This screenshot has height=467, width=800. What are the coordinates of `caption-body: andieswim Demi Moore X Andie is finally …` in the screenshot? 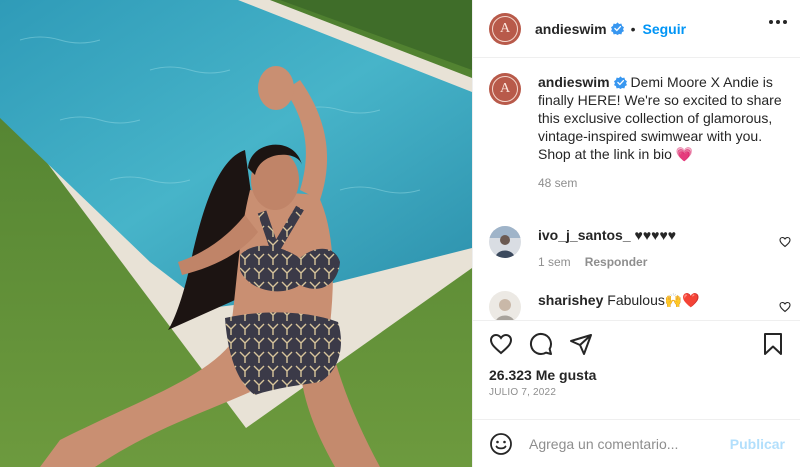 It's located at (663, 132).